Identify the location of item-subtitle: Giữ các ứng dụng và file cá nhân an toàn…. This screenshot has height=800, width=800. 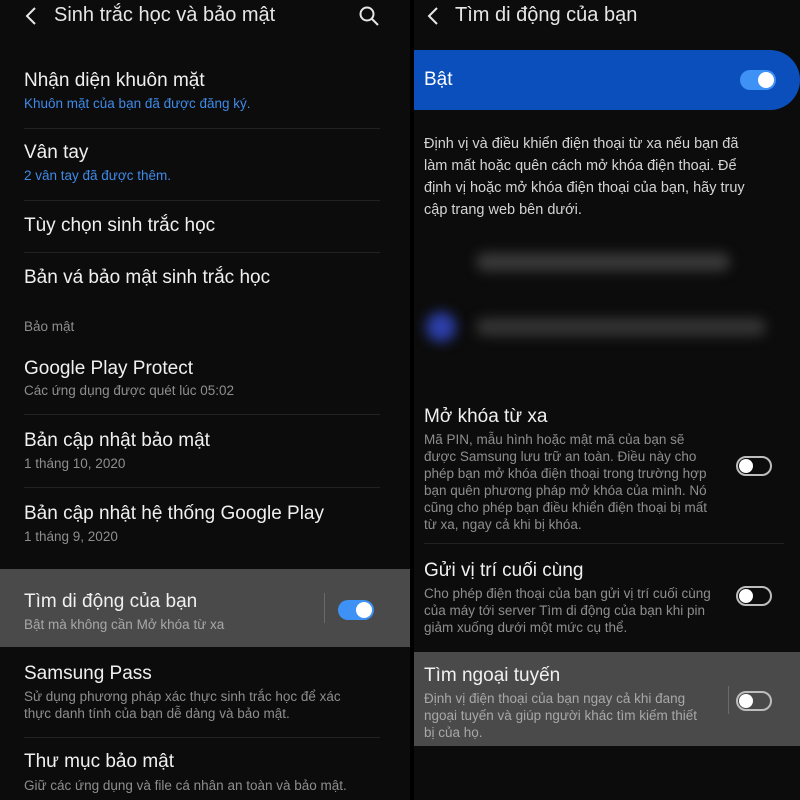
(185, 785).